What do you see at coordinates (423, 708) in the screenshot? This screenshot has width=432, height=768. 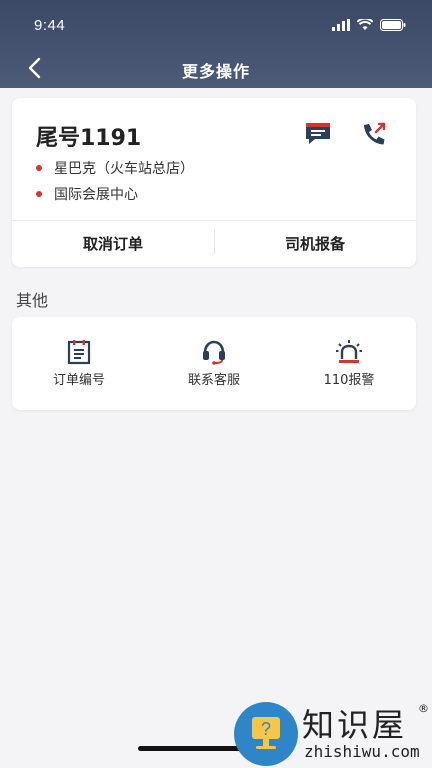 I see `watermark-registered: ®` at bounding box center [423, 708].